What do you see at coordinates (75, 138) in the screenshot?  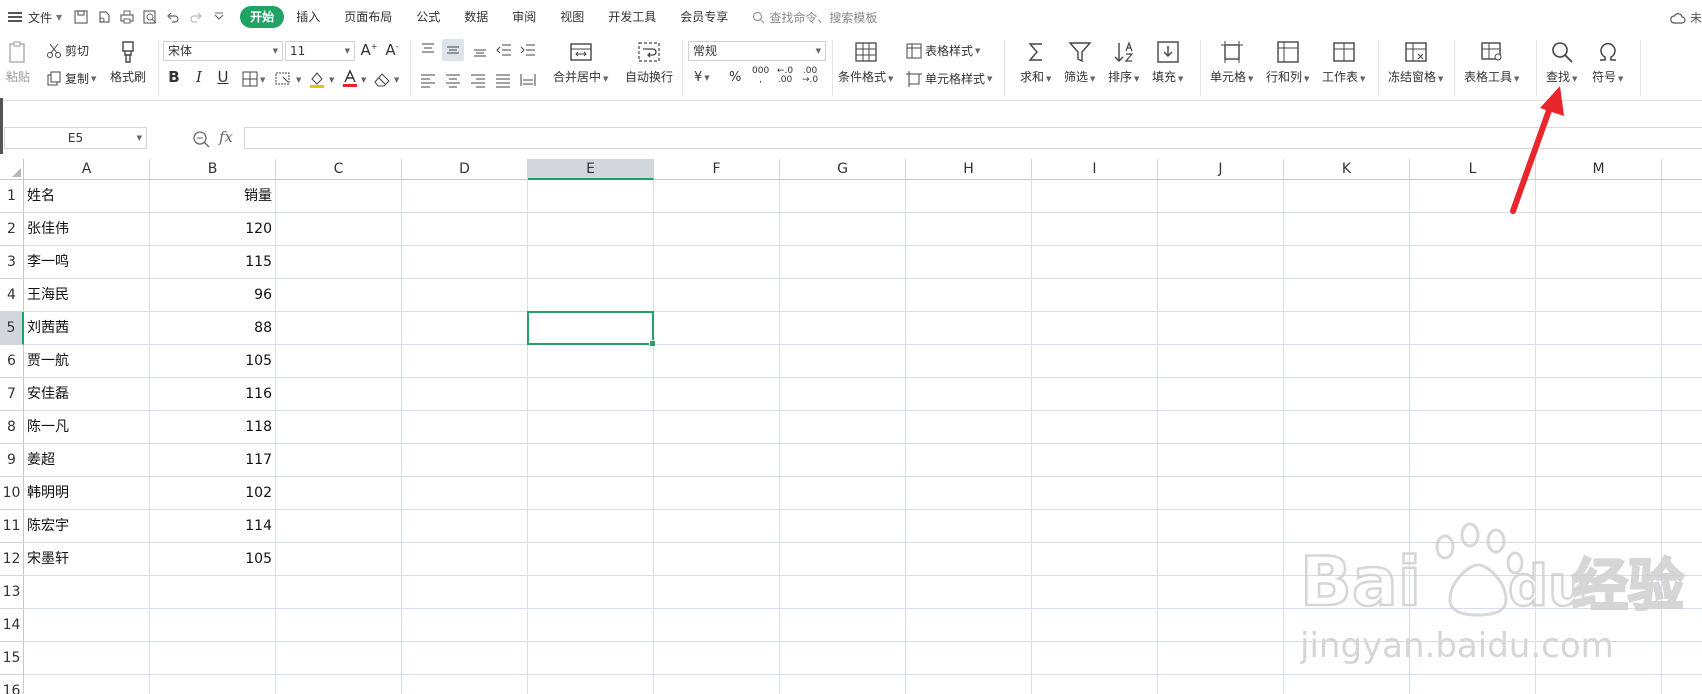 I see `name-box: E5 ▼` at bounding box center [75, 138].